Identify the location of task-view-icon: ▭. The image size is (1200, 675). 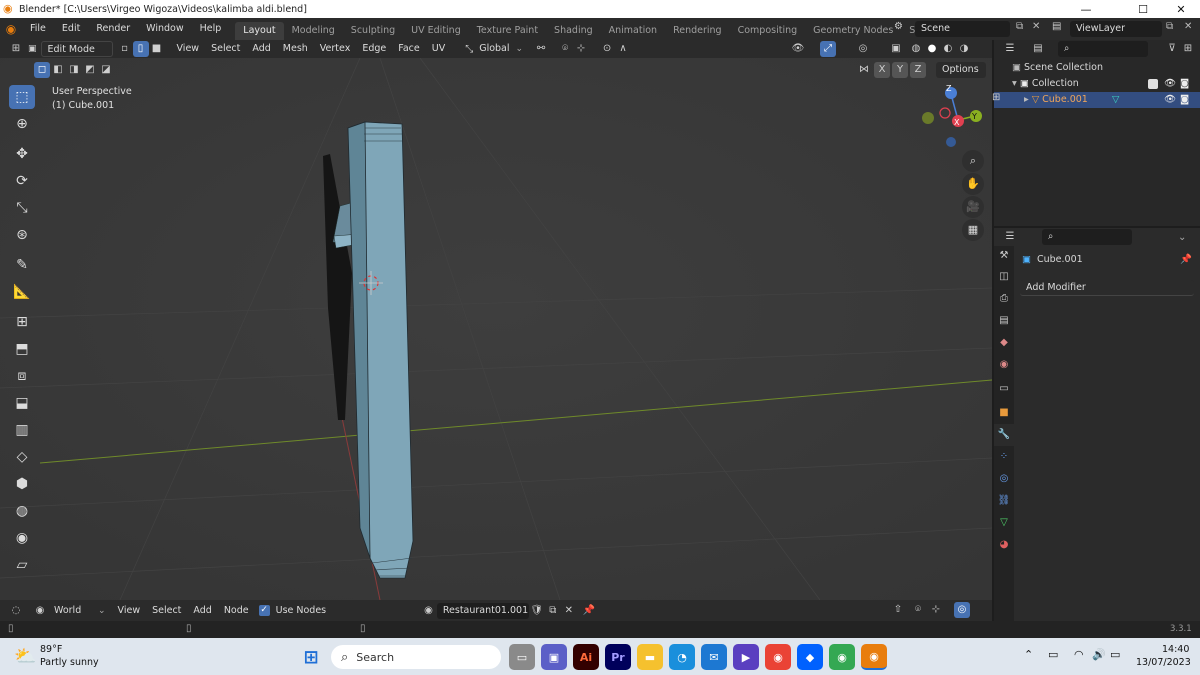
(522, 657).